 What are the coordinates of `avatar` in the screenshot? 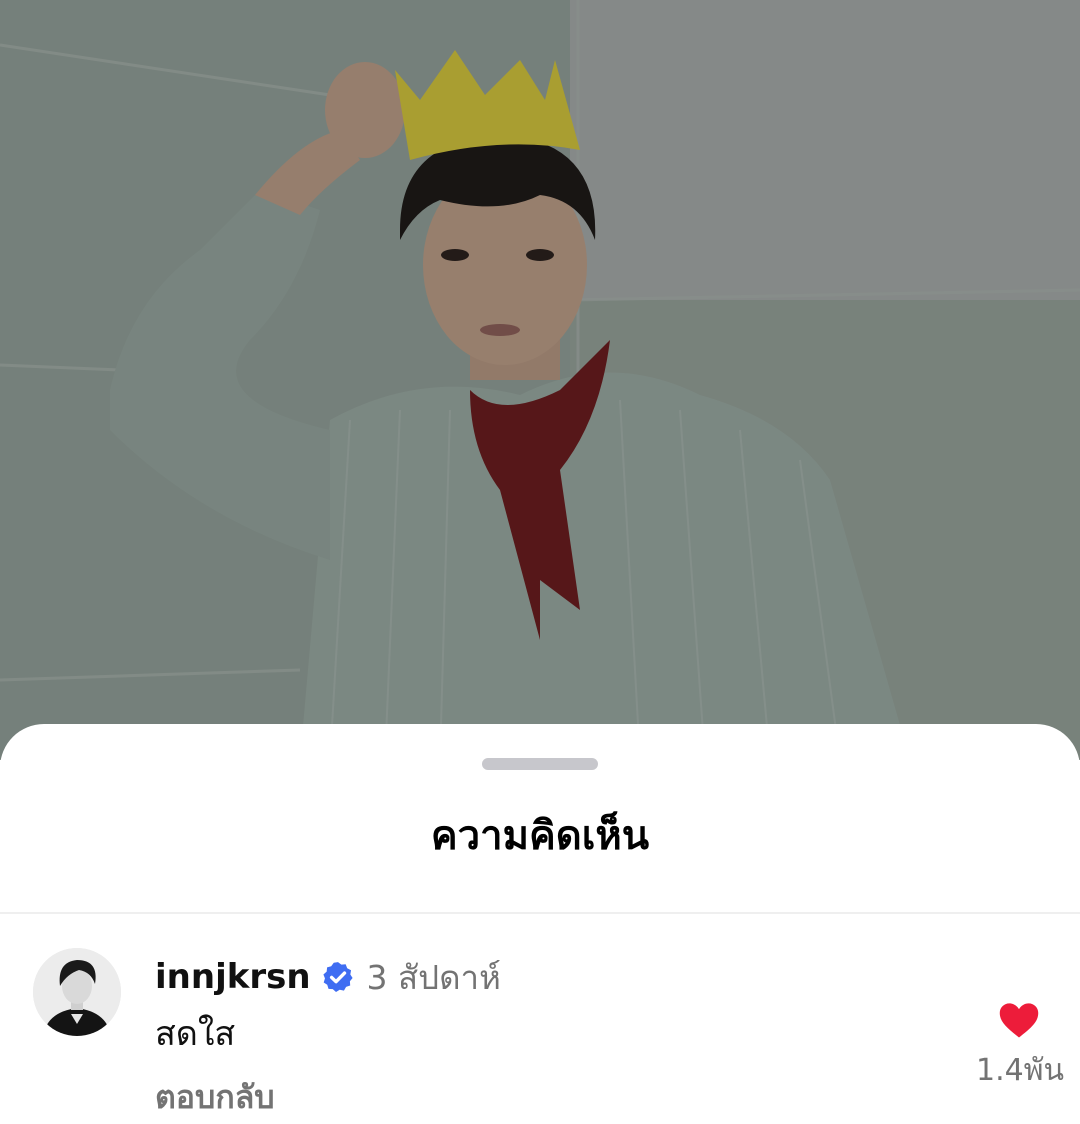 It's located at (77, 992).